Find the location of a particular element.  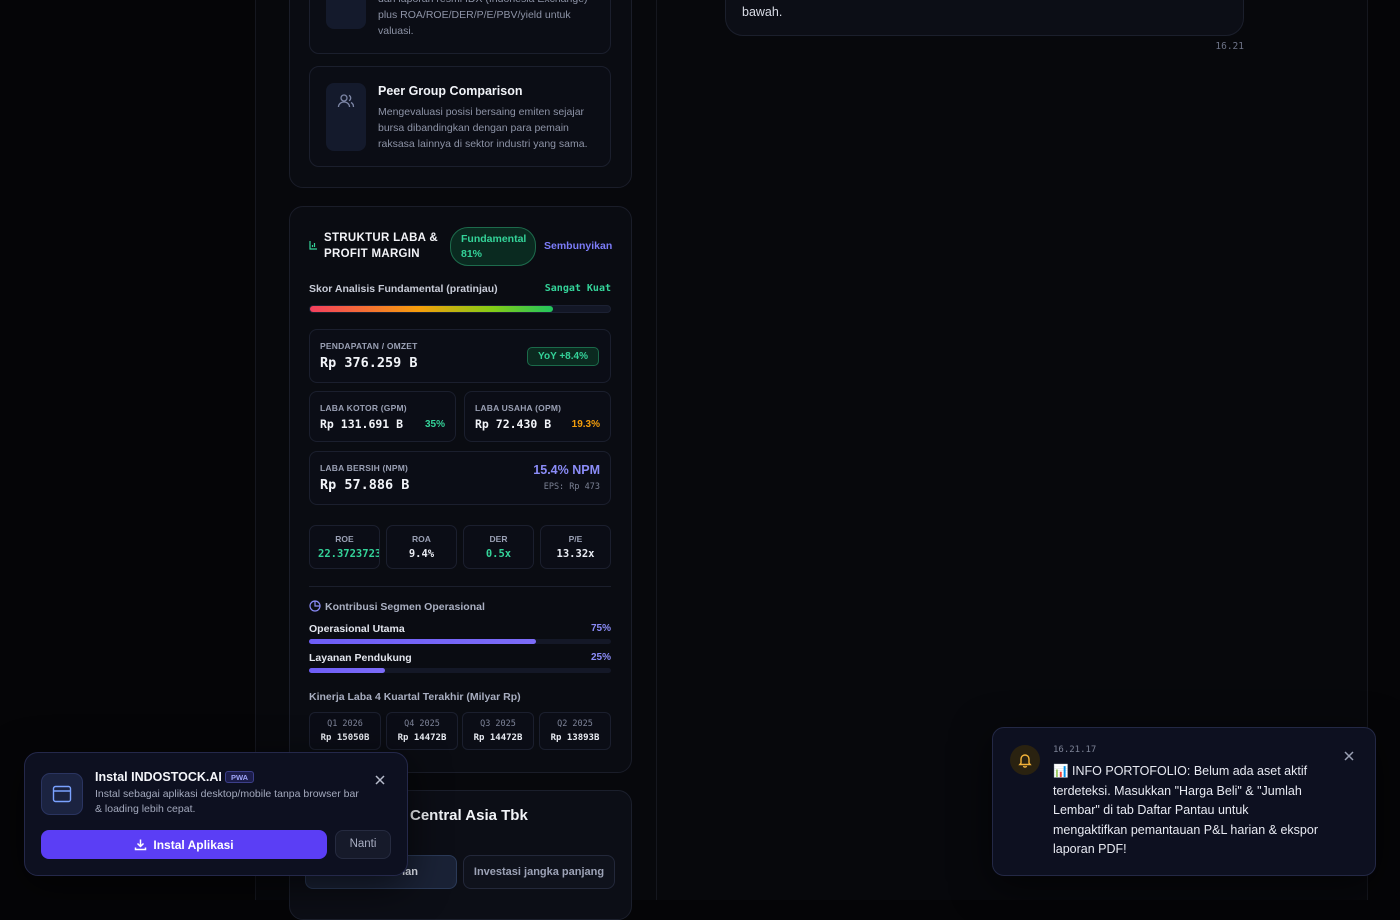

metric-label: PENDAPATAN / OMZET is located at coordinates (369, 346).